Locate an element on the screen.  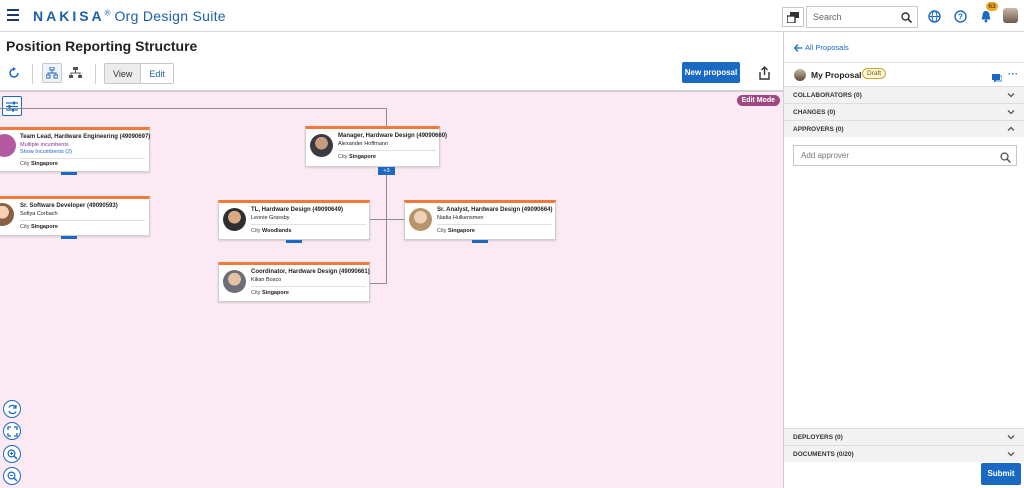
zoom-out-button is located at coordinates (12, 476).